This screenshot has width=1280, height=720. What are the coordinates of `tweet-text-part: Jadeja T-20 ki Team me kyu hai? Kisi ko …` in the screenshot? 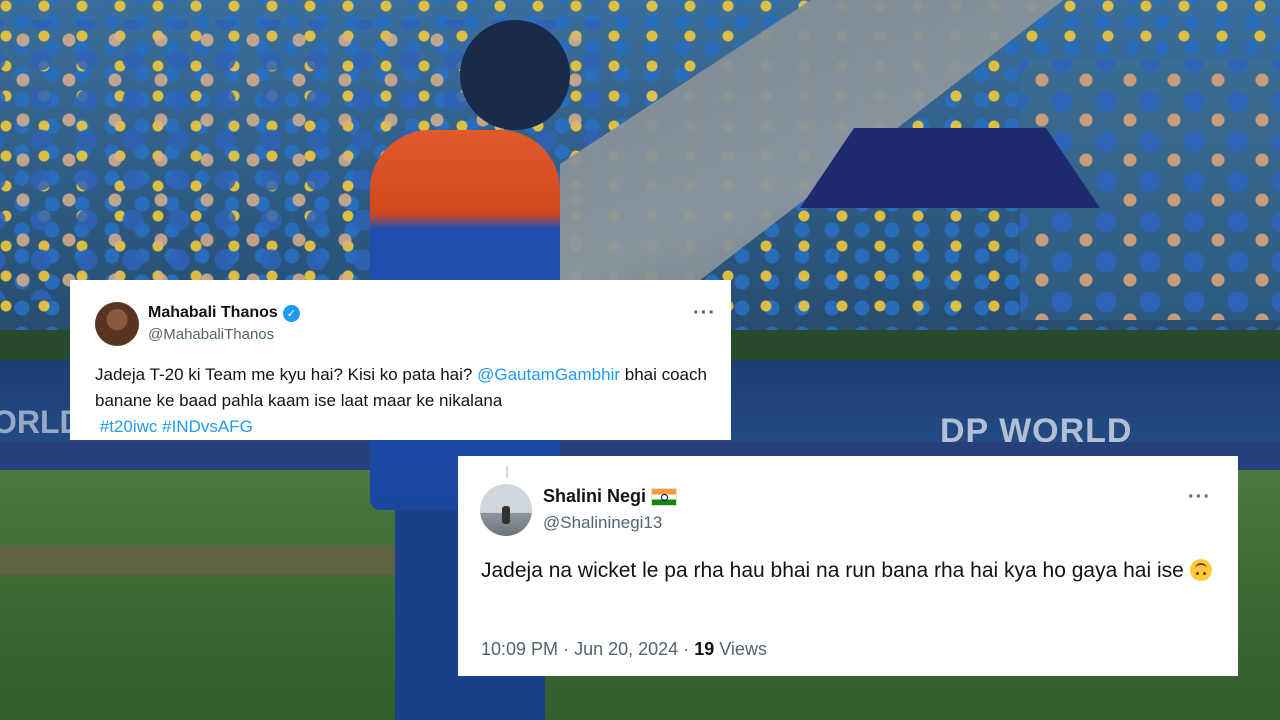 It's located at (286, 374).